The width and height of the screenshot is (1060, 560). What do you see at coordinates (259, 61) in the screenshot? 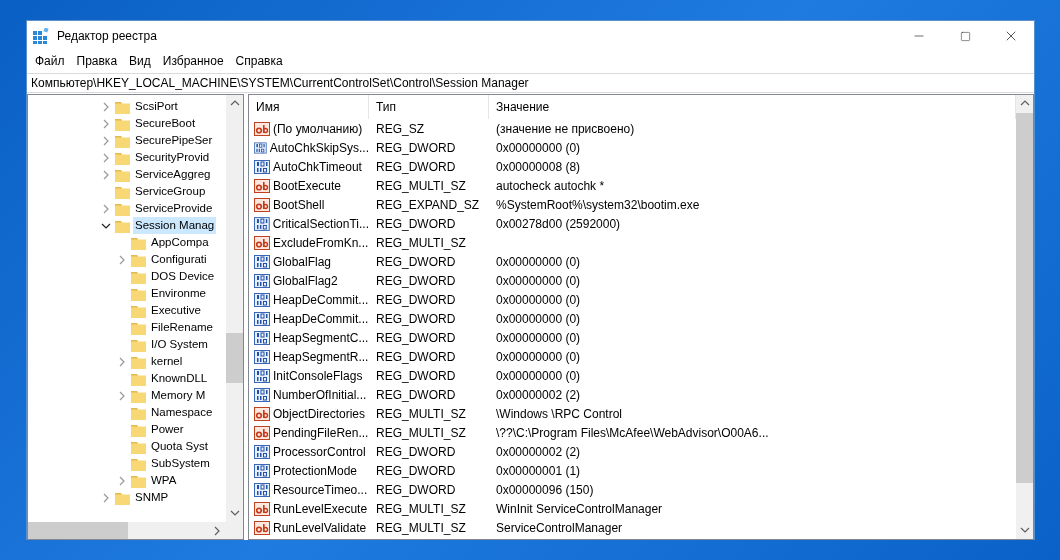
I see `menu-item: Справка` at bounding box center [259, 61].